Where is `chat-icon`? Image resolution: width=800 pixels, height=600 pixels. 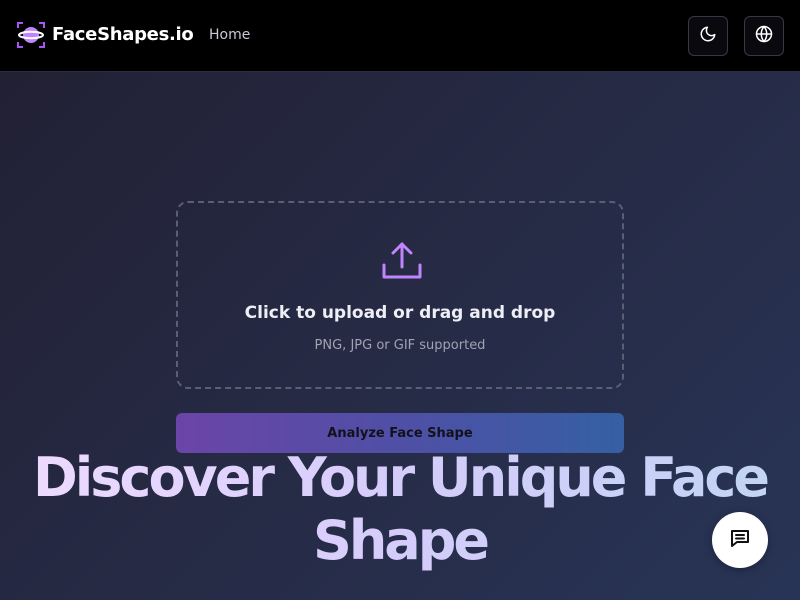
chat-icon is located at coordinates (740, 540).